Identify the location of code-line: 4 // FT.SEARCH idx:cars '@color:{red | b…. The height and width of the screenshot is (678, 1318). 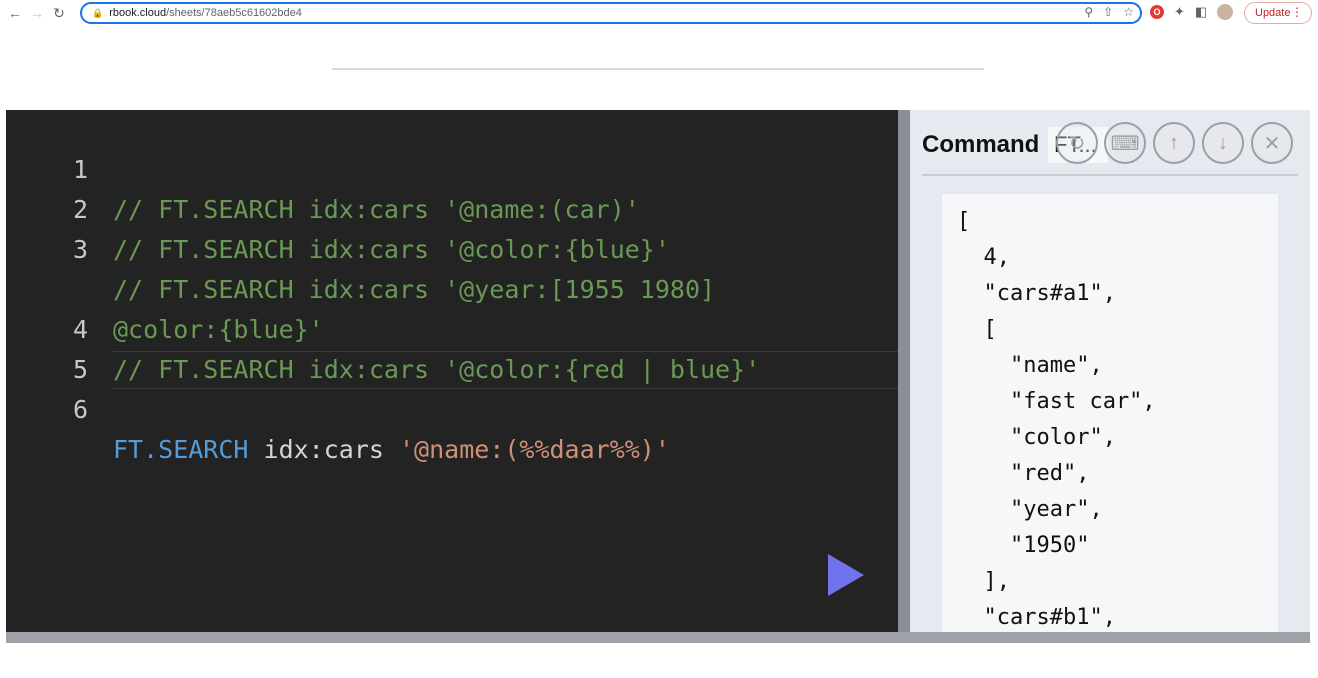
(383, 327).